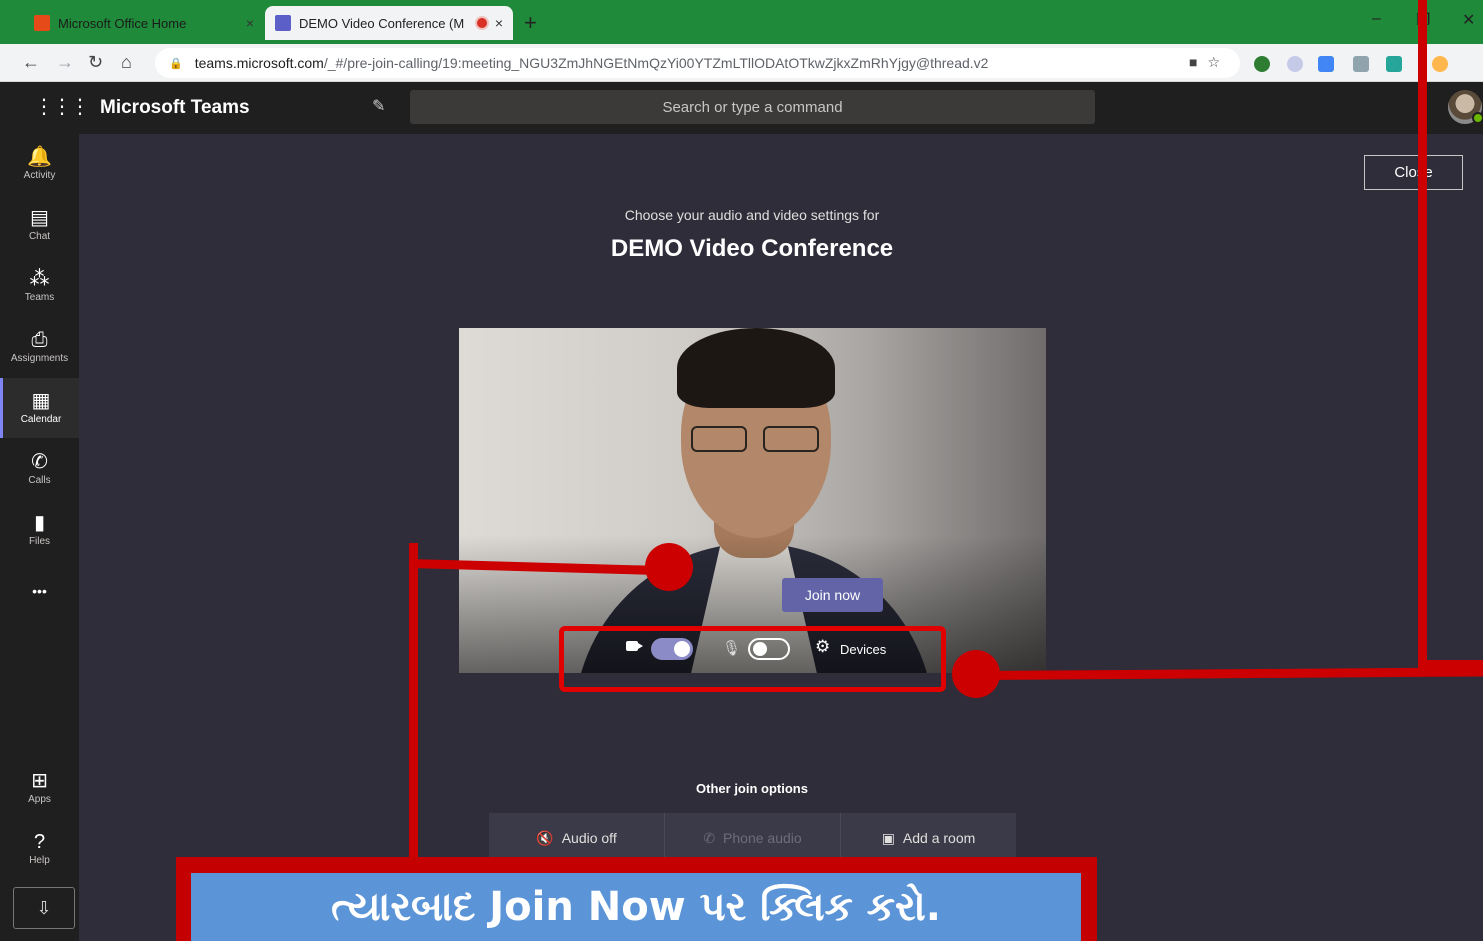 This screenshot has width=1483, height=941. I want to click on minimize-button: –, so click(1376, 19).